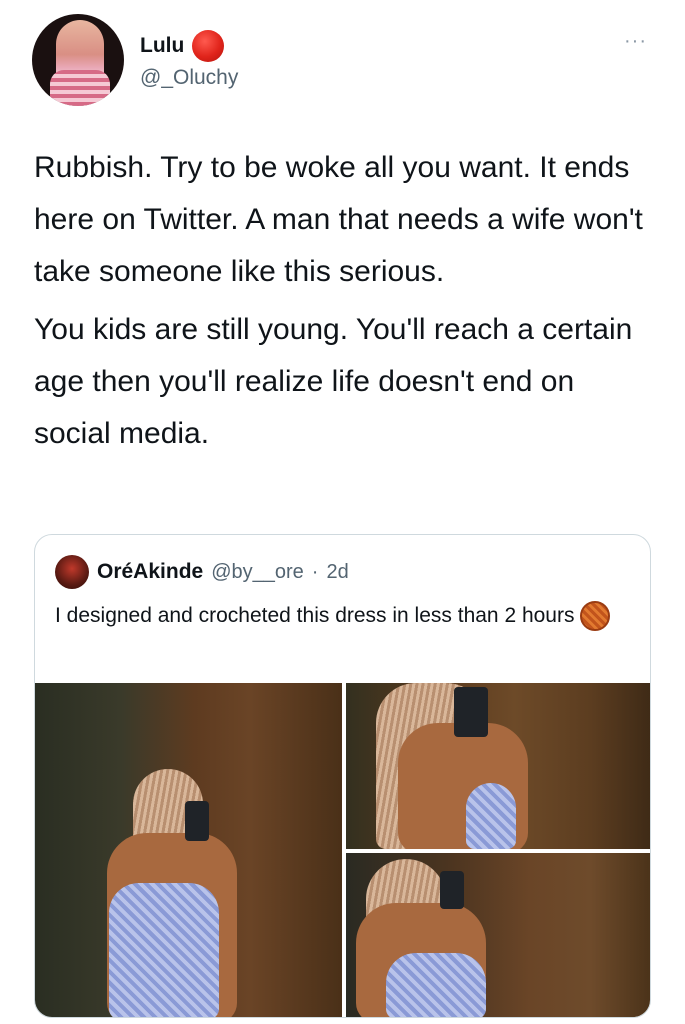  I want to click on yarn-icon, so click(595, 616).